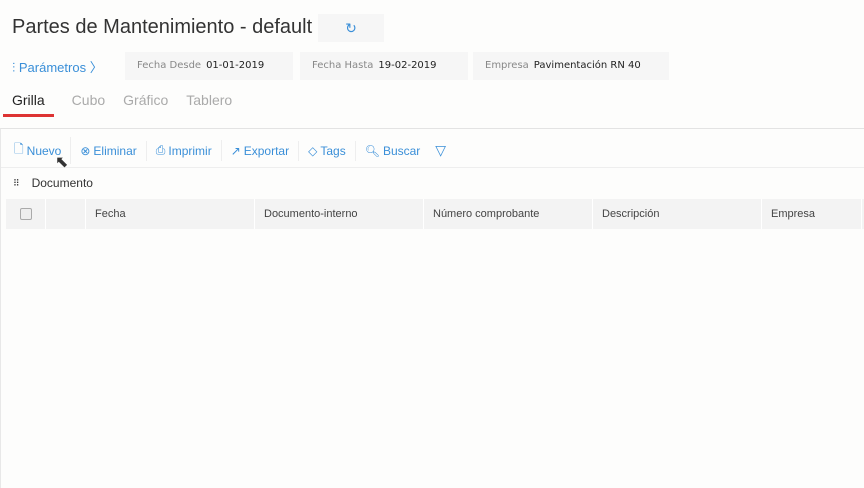 The image size is (864, 488). I want to click on column-header: Descripción, so click(677, 214).